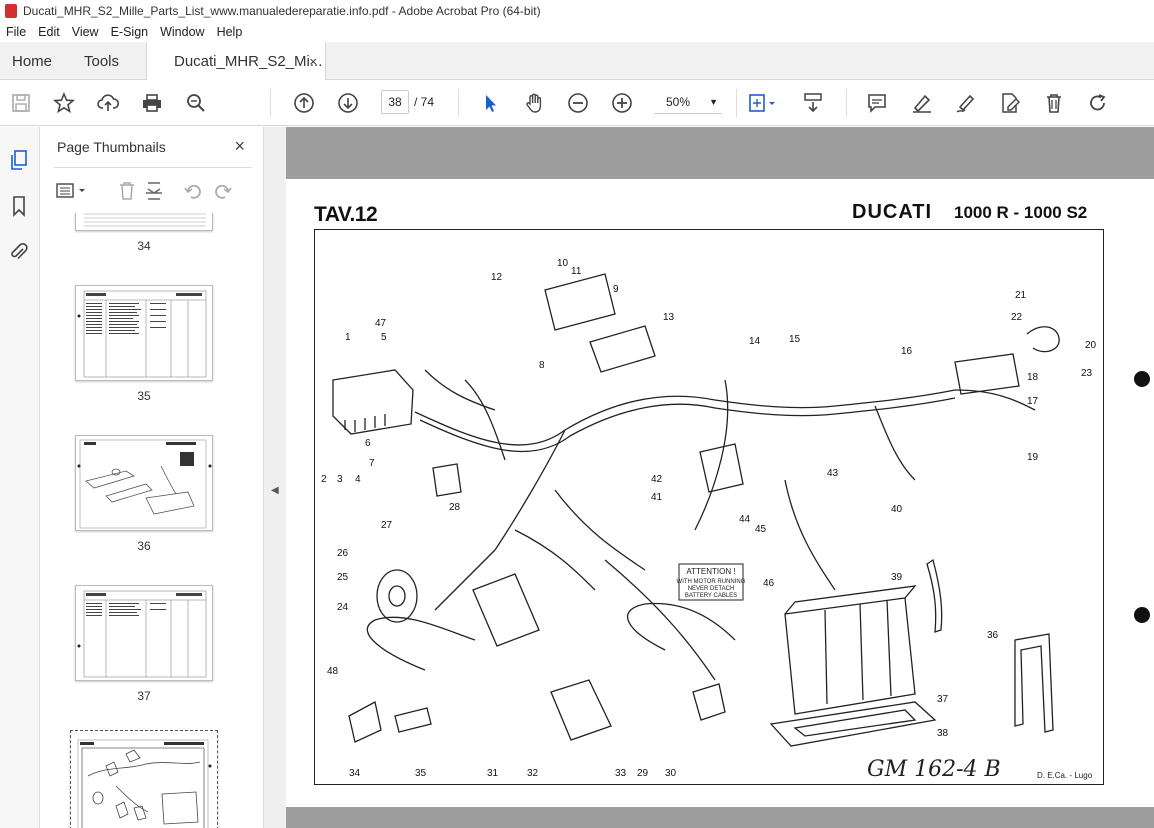  I want to click on part-label: 43, so click(833, 473).